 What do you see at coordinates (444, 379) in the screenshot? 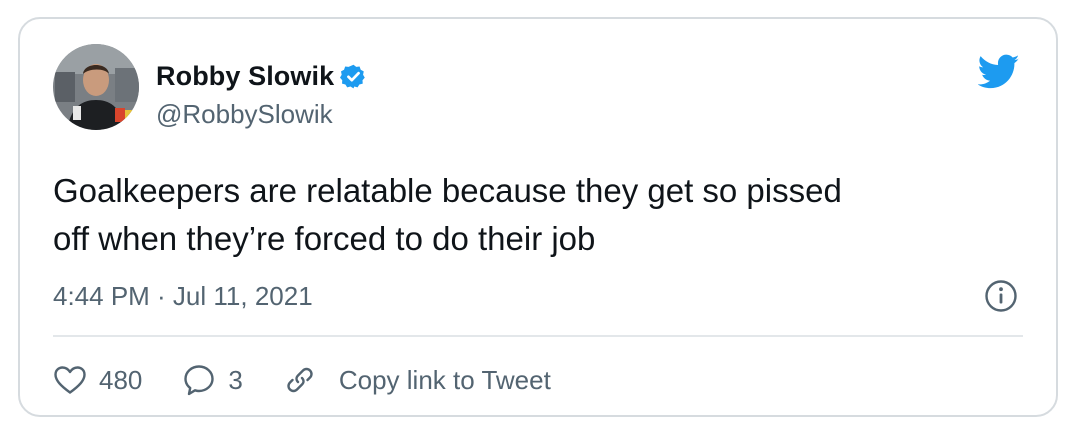
I see `copy-link-label: Copy link to Tweet` at bounding box center [444, 379].